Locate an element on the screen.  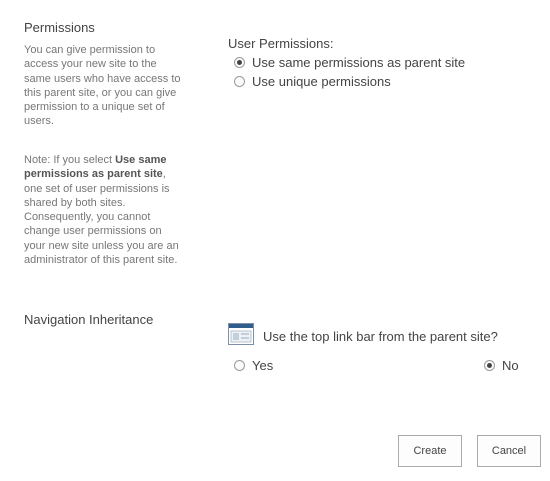
unique-permissions-radio is located at coordinates (239, 81).